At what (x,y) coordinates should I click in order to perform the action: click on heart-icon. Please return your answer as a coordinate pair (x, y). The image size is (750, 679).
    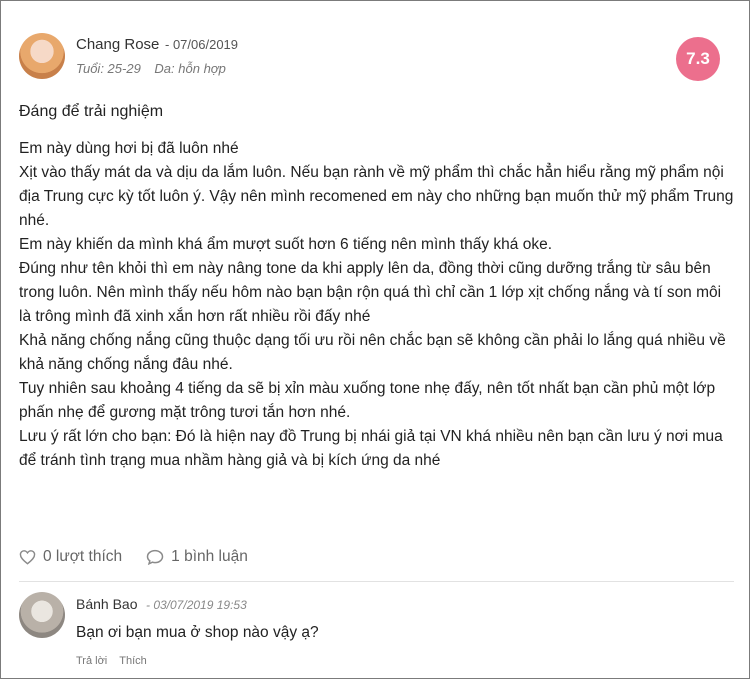
    Looking at the image, I should click on (27, 557).